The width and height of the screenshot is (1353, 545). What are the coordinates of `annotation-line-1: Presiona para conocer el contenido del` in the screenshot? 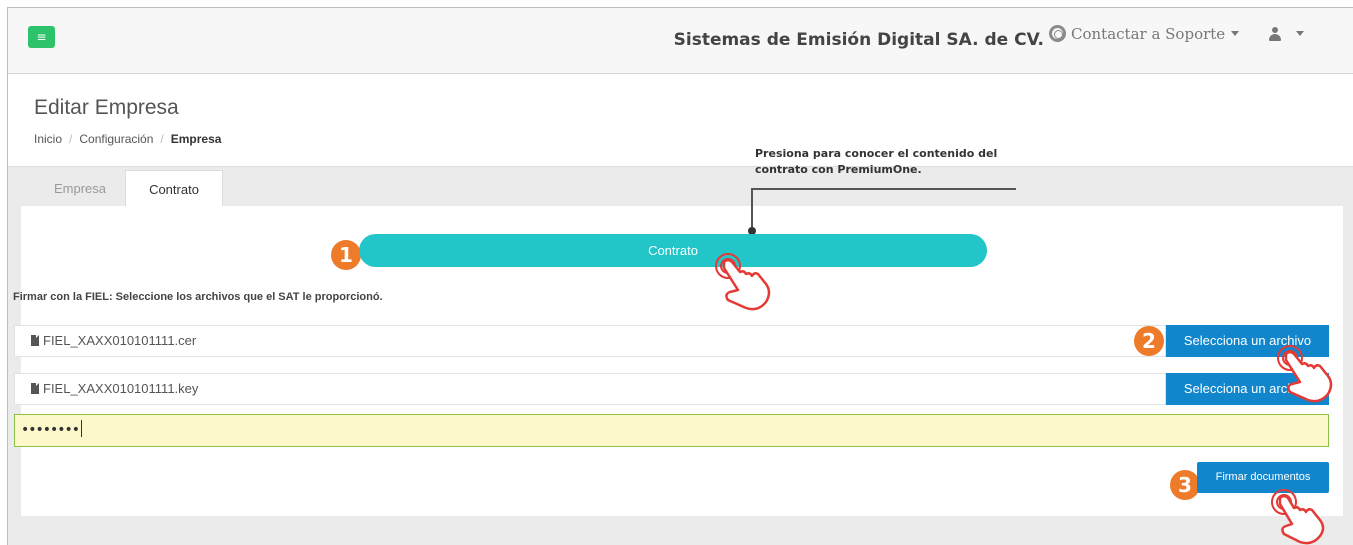 It's located at (876, 153).